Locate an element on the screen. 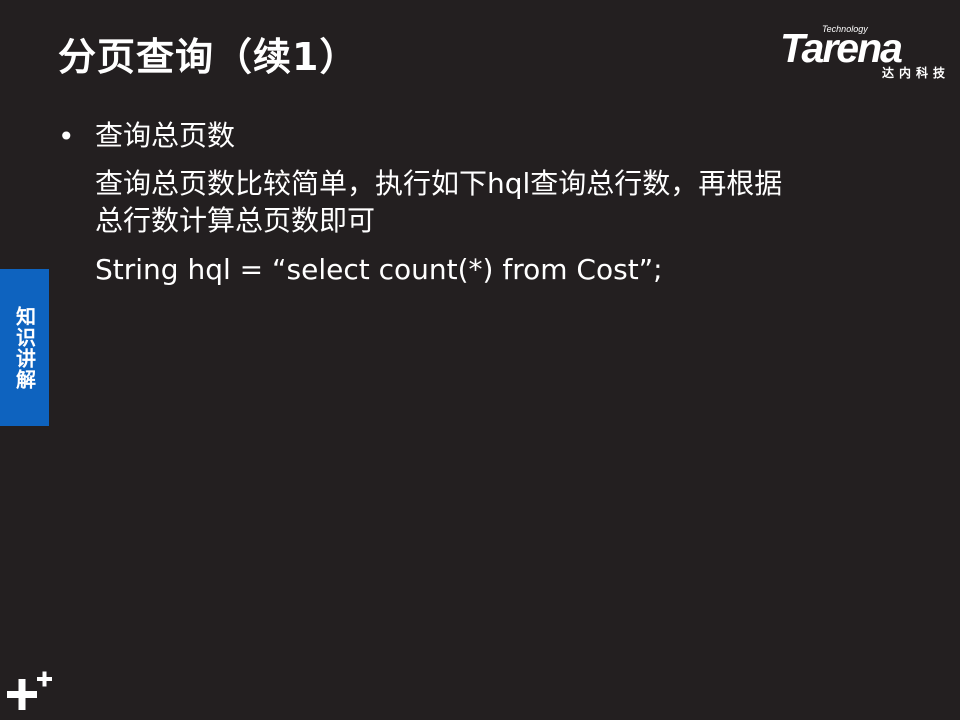 This screenshot has height=720, width=960. tarena-logo: Technology Tarena 达内科技 is located at coordinates (865, 53).